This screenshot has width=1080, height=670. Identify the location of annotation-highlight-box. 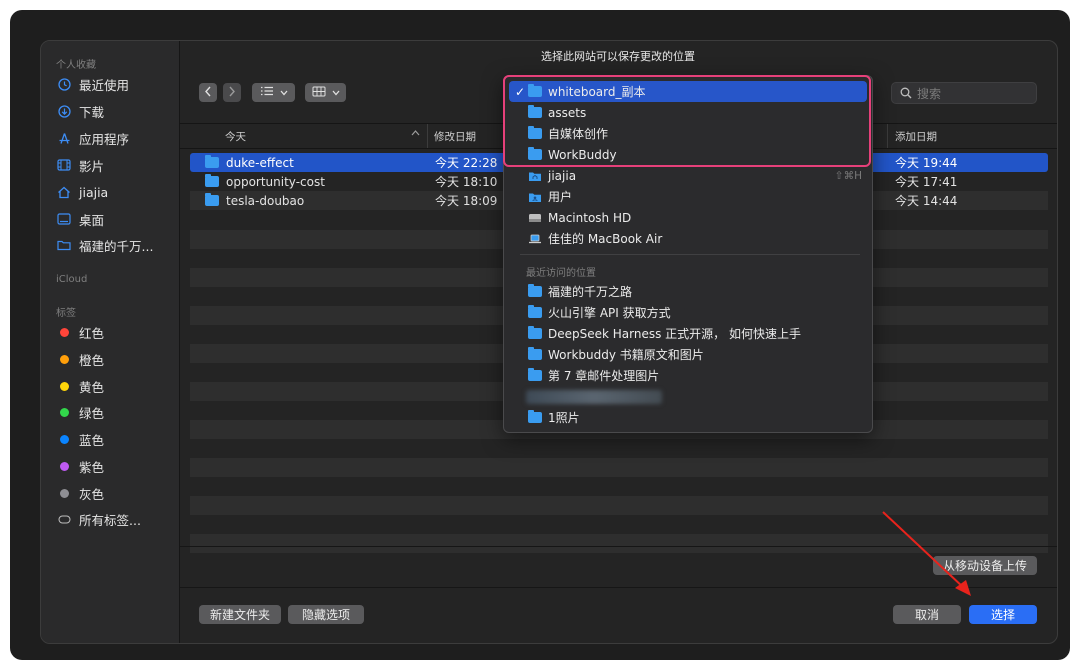
(687, 121).